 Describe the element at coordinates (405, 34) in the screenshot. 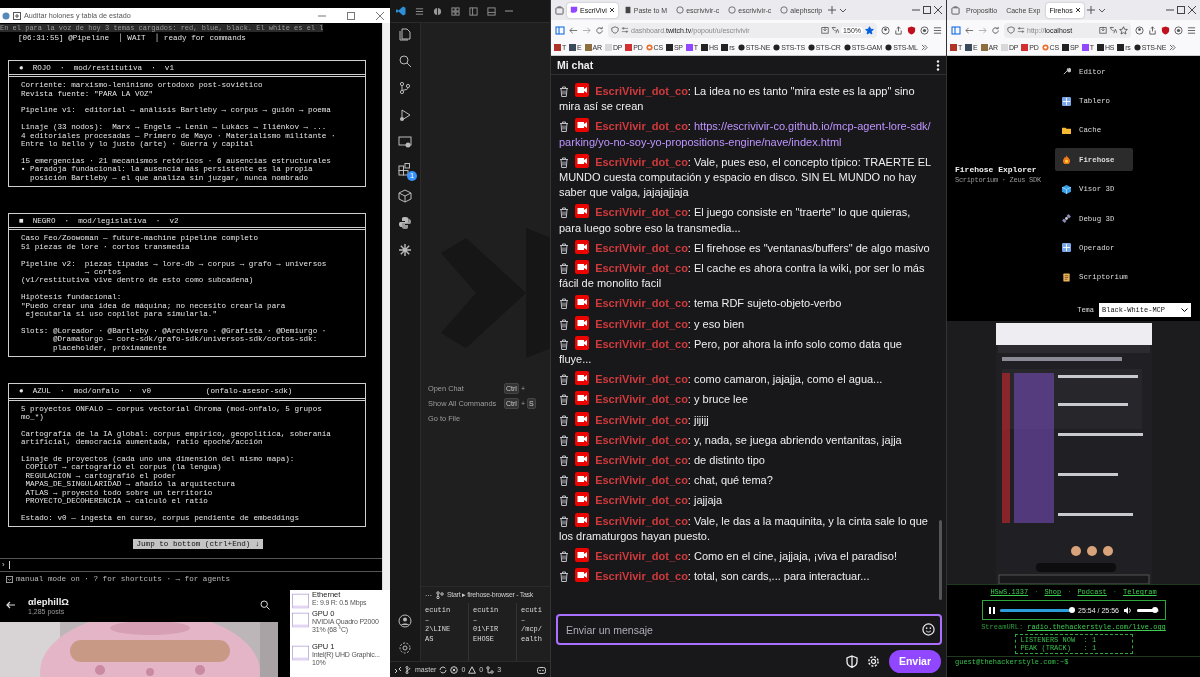

I see `files-icon` at that location.